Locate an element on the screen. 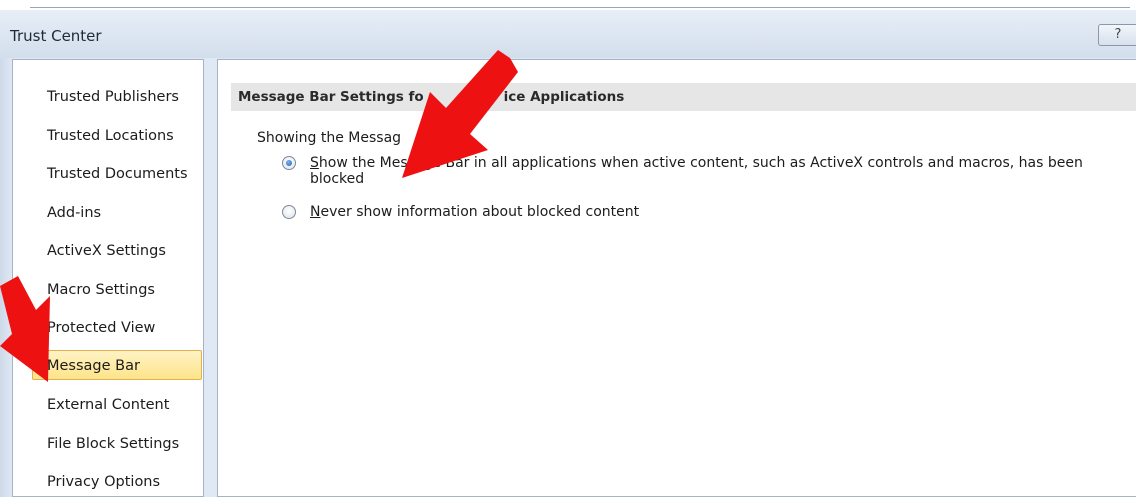  sidebar-item-label: File Block Settings is located at coordinates (113, 444).